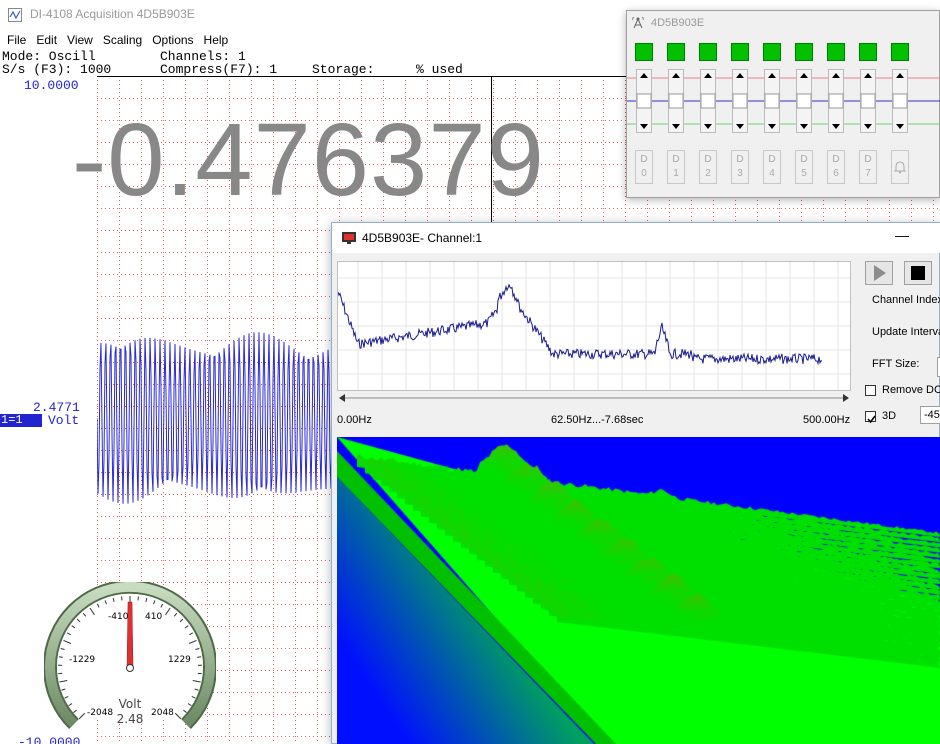  What do you see at coordinates (112, 14) in the screenshot?
I see `window-title: DI-4108 Acquisition 4D5B903E` at bounding box center [112, 14].